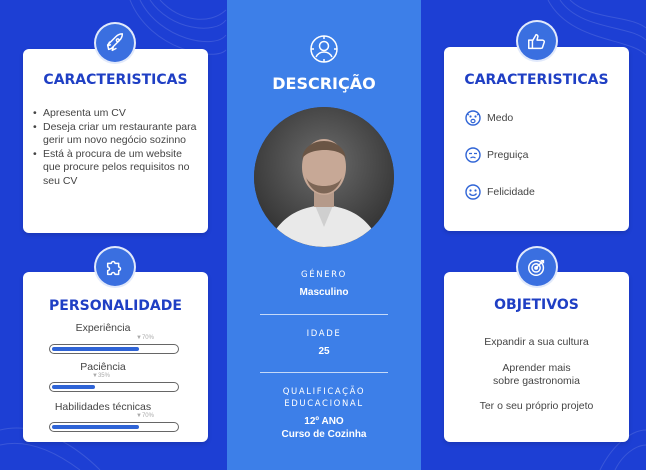 This screenshot has width=646, height=470. What do you see at coordinates (103, 328) in the screenshot?
I see `skill-label-experience: Experiência` at bounding box center [103, 328].